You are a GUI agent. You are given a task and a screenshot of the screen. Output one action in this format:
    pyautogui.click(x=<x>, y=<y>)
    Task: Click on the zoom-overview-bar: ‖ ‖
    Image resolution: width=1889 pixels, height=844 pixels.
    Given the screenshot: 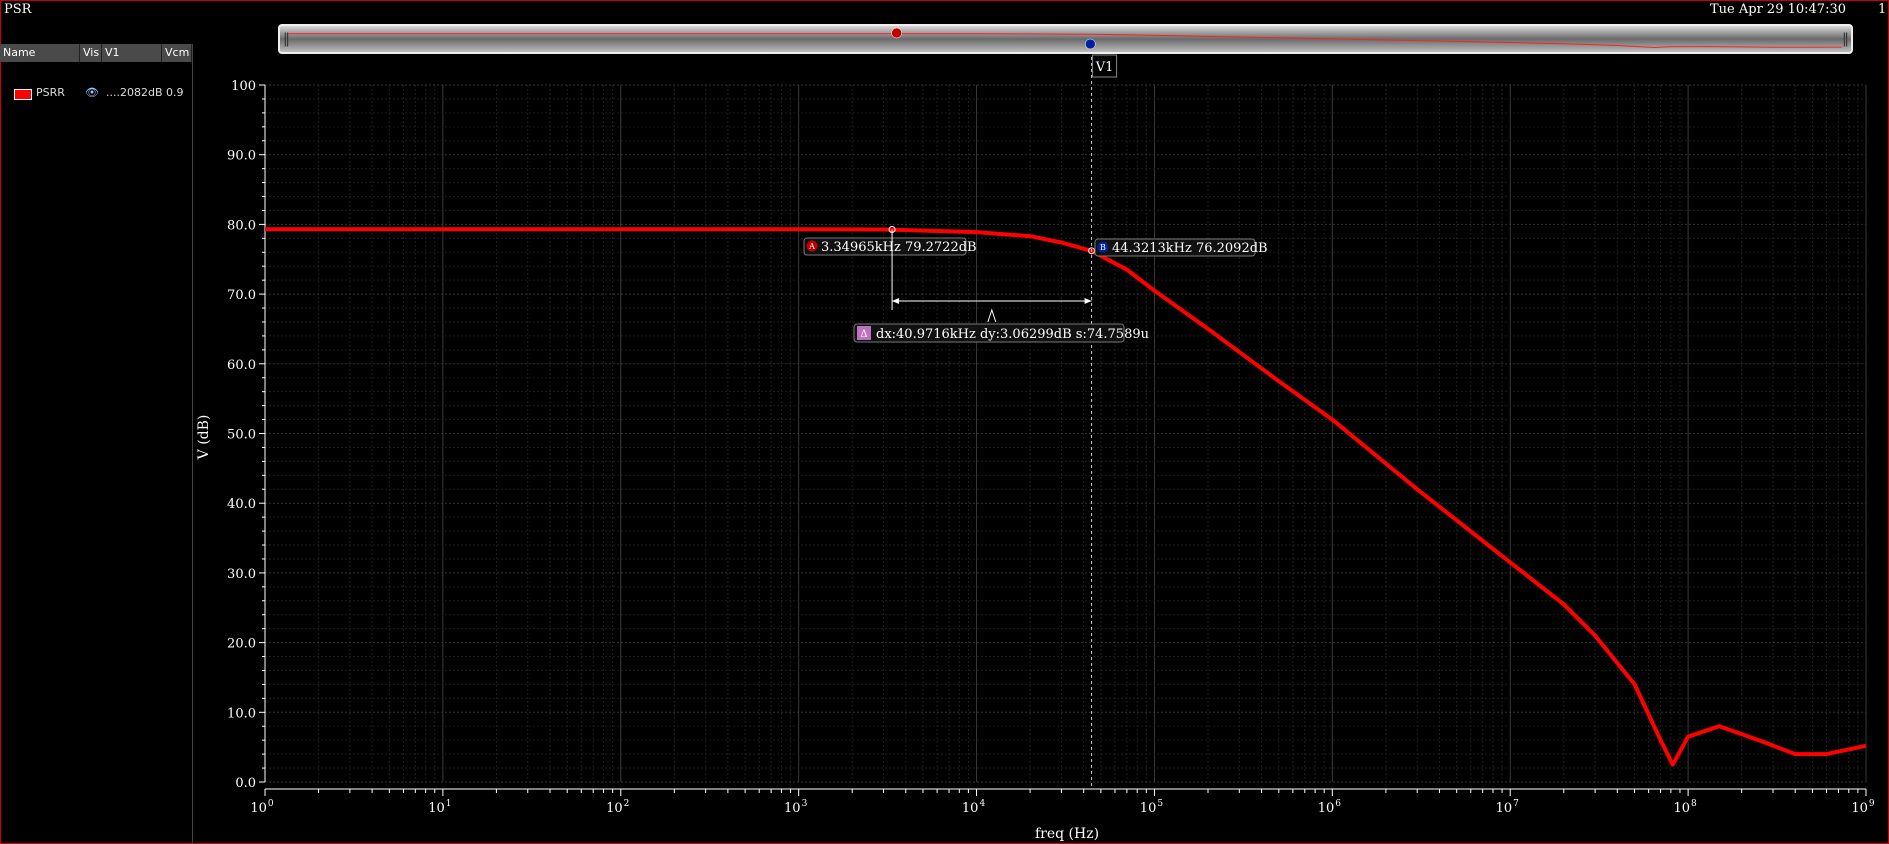 What is the action you would take?
    pyautogui.click(x=1065, y=39)
    